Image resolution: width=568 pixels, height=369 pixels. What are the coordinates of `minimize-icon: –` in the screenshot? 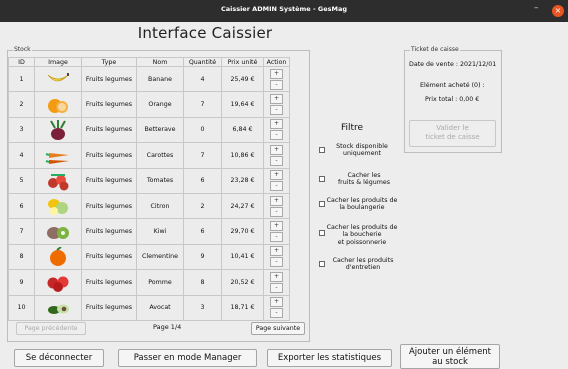 It's located at (536, 8).